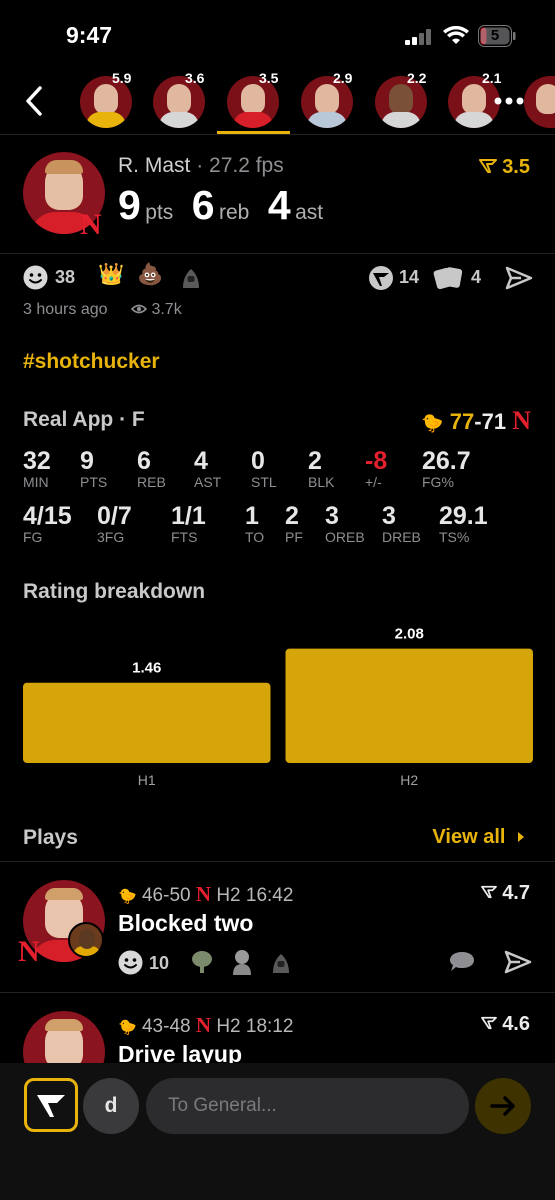 The image size is (555, 1200). I want to click on player-thumb-rating: 2.1, so click(492, 78).